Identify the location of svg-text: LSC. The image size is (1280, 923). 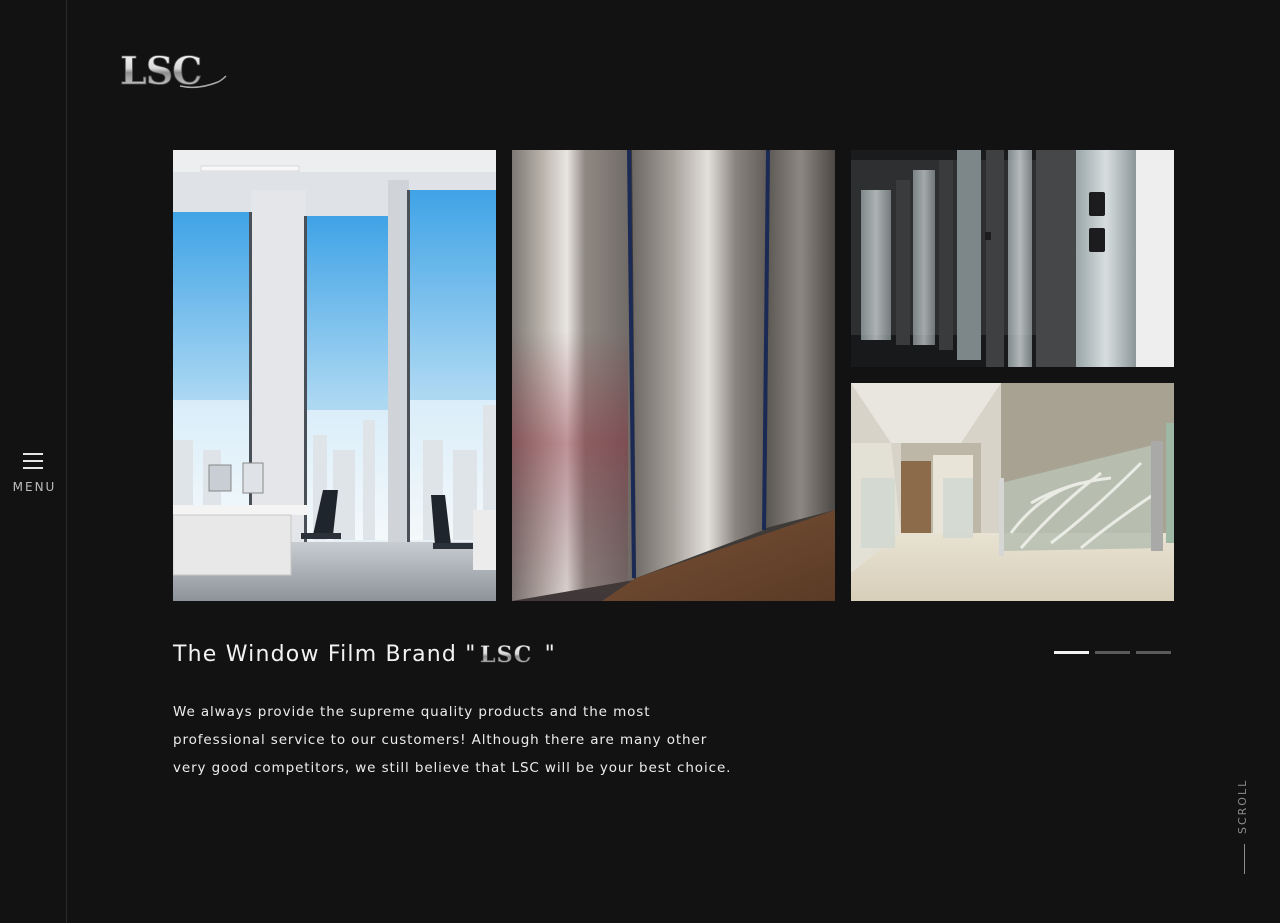
(506, 655).